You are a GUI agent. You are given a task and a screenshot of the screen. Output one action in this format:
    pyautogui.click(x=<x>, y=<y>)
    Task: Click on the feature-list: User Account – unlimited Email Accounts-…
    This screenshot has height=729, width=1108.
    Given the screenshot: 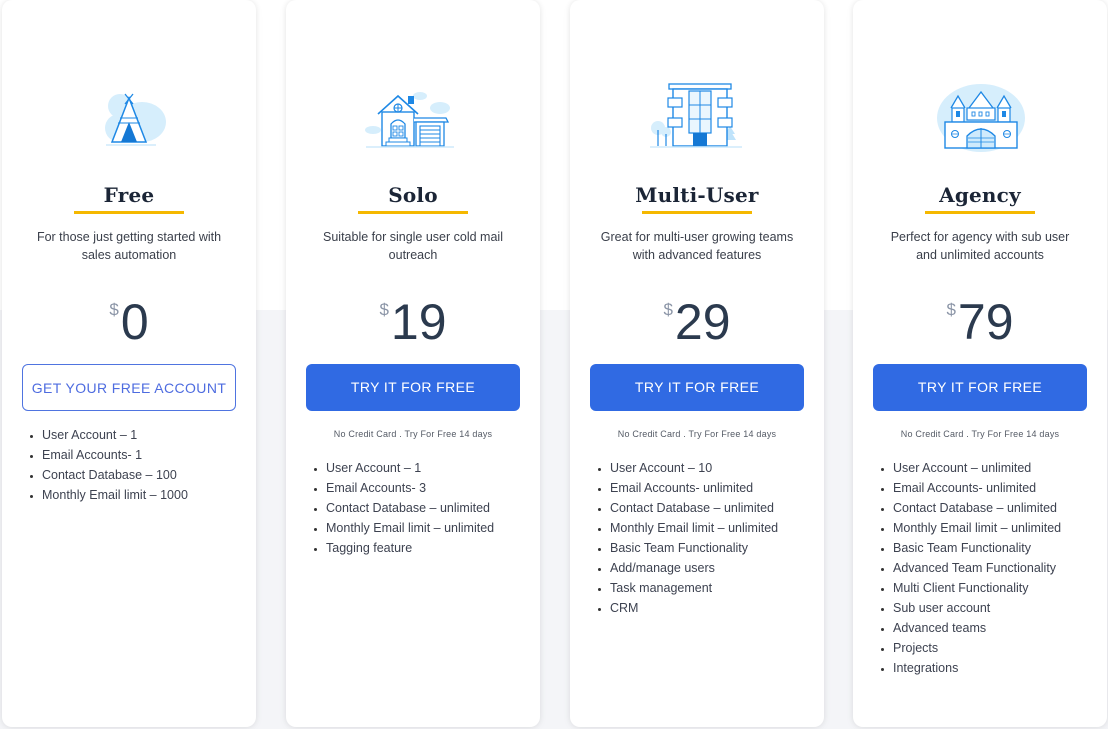 What is the action you would take?
    pyautogui.click(x=985, y=568)
    